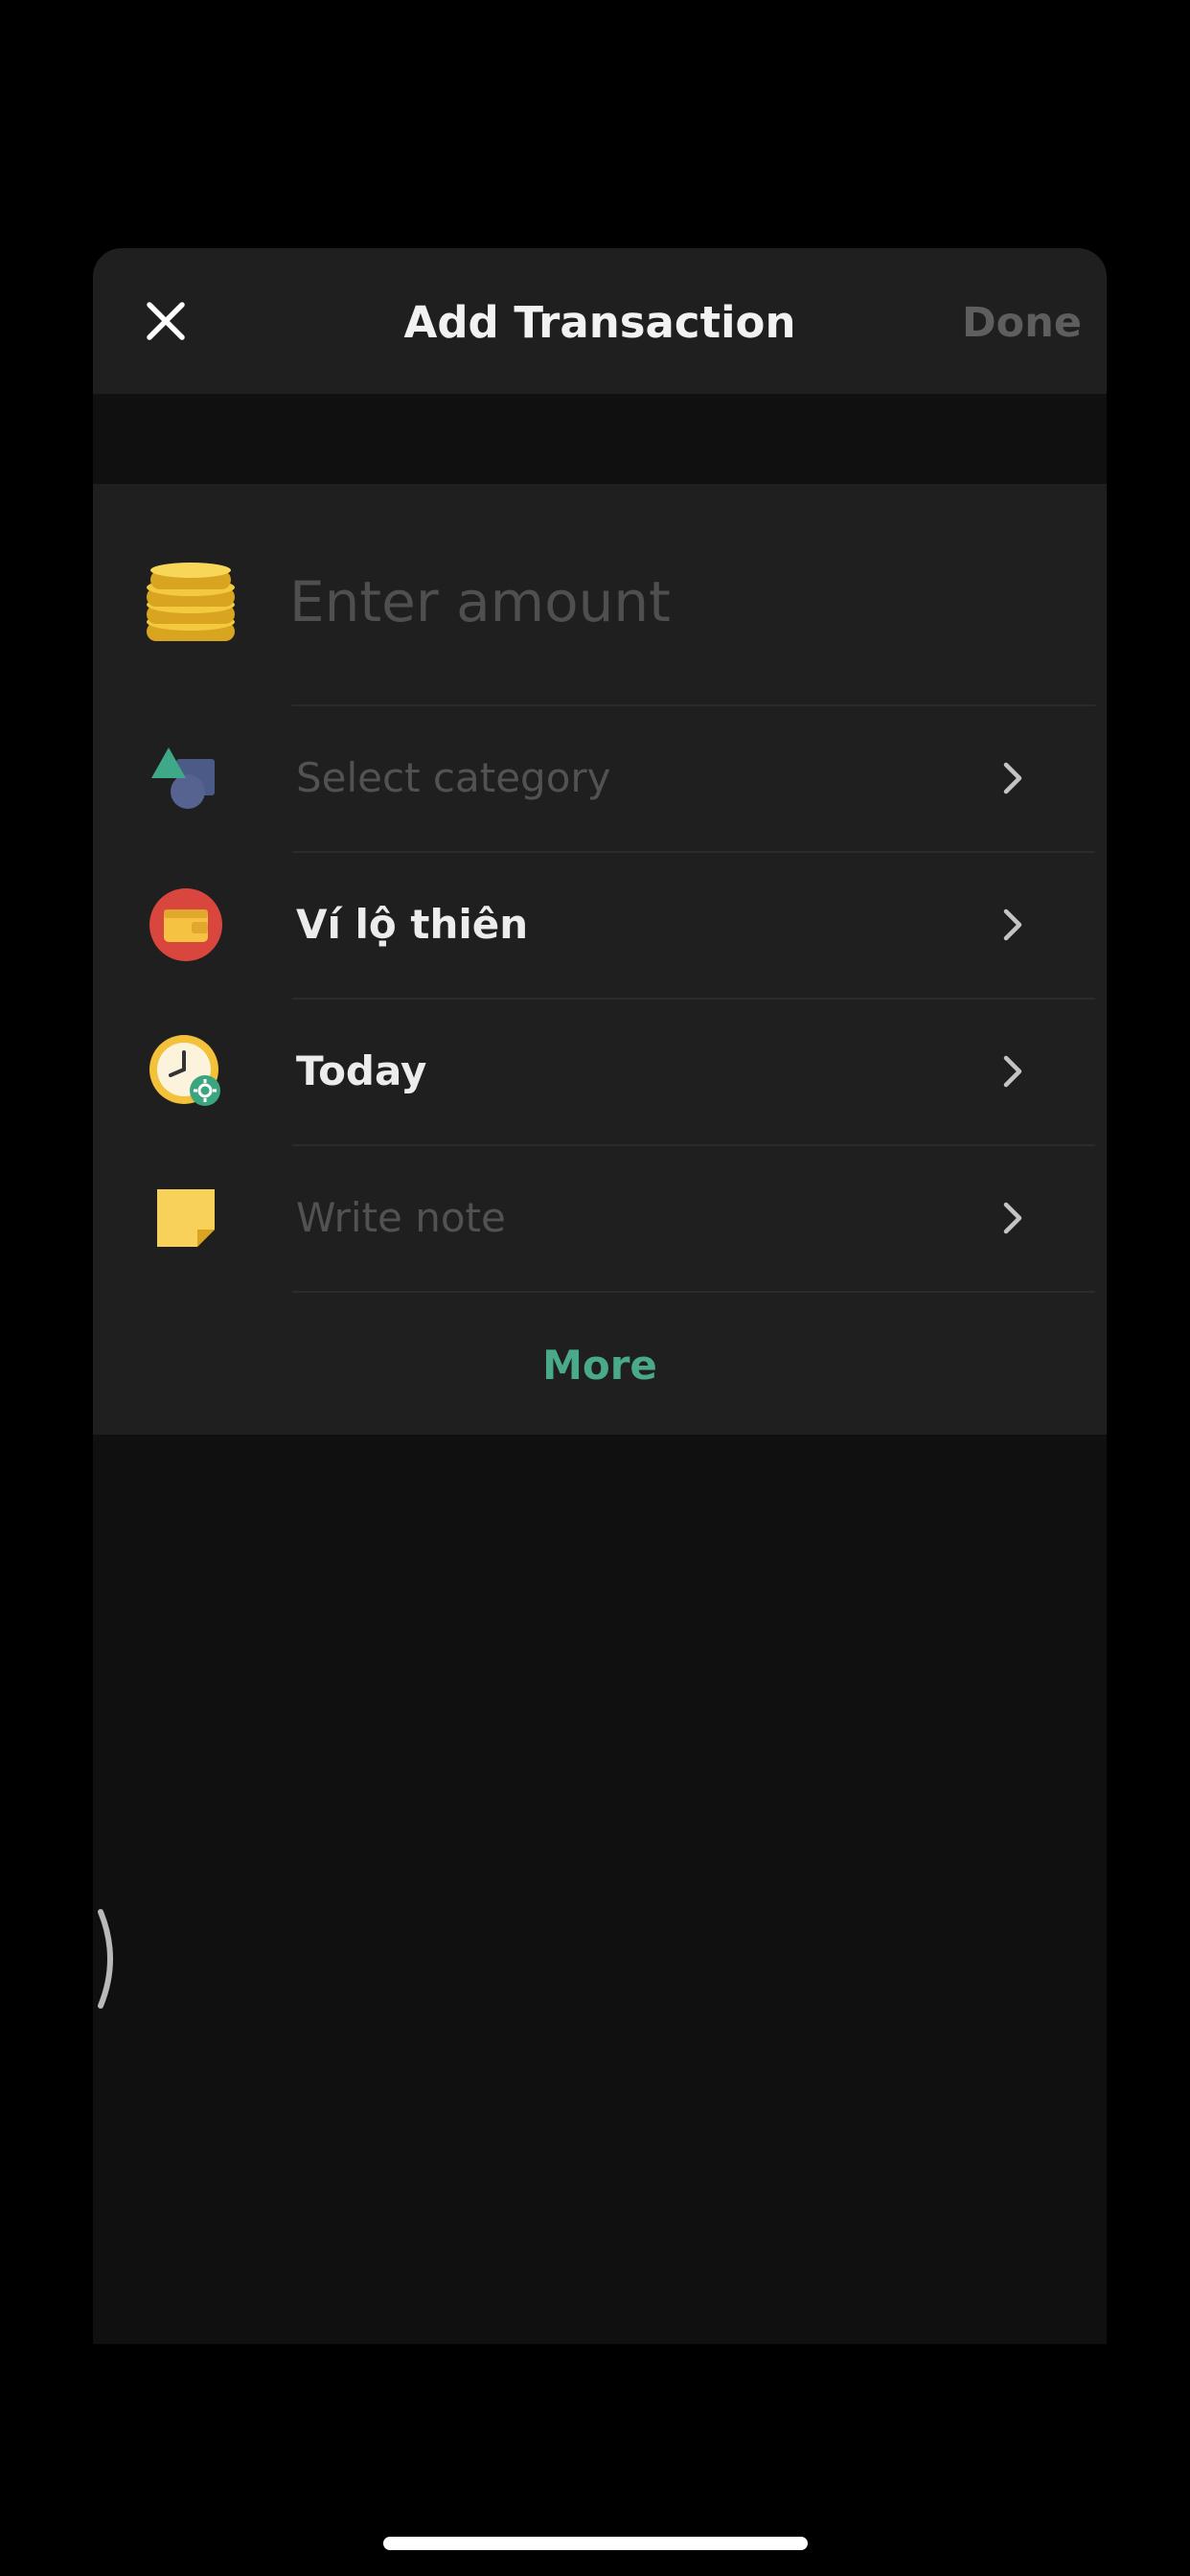 This screenshot has width=1190, height=2576. I want to click on note-label: Write note, so click(401, 1217).